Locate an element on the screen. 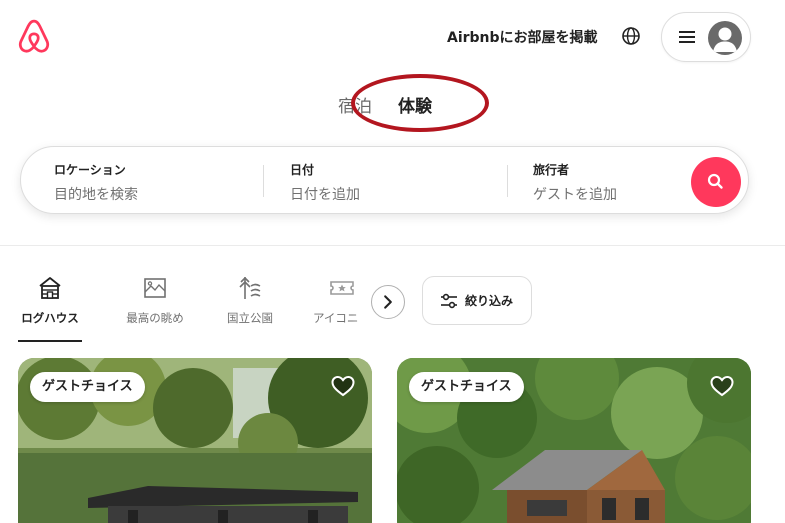 This screenshot has height=523, width=785. filter-label: 絞り込み is located at coordinates (489, 301).